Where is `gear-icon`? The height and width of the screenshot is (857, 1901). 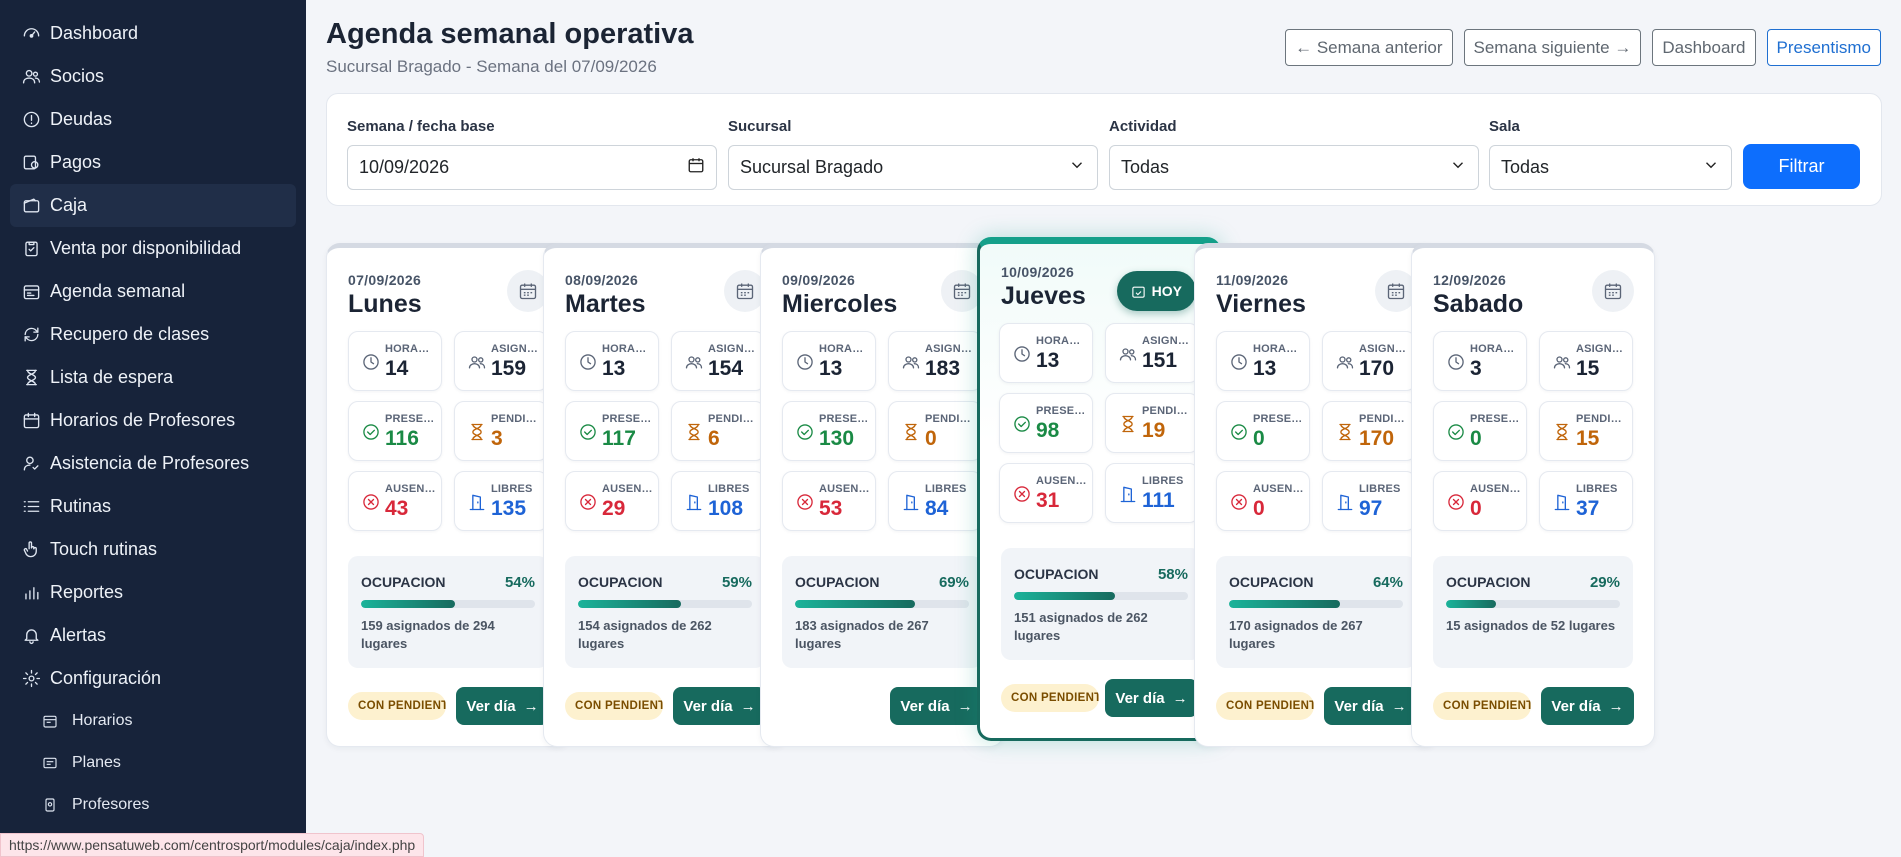
gear-icon is located at coordinates (31, 679).